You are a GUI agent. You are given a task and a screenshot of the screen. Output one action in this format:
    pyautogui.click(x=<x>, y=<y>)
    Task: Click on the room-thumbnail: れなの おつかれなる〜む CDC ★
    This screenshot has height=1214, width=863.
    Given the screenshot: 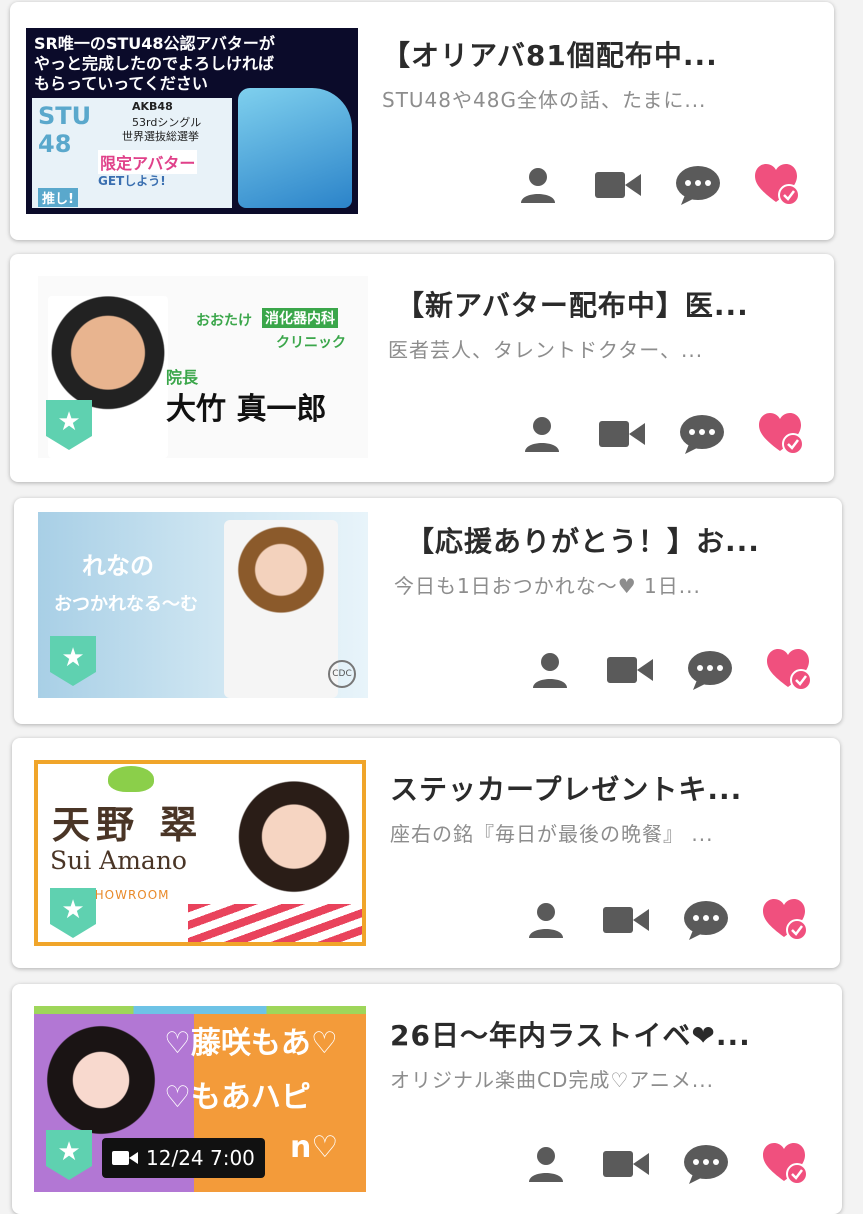 What is the action you would take?
    pyautogui.click(x=203, y=605)
    